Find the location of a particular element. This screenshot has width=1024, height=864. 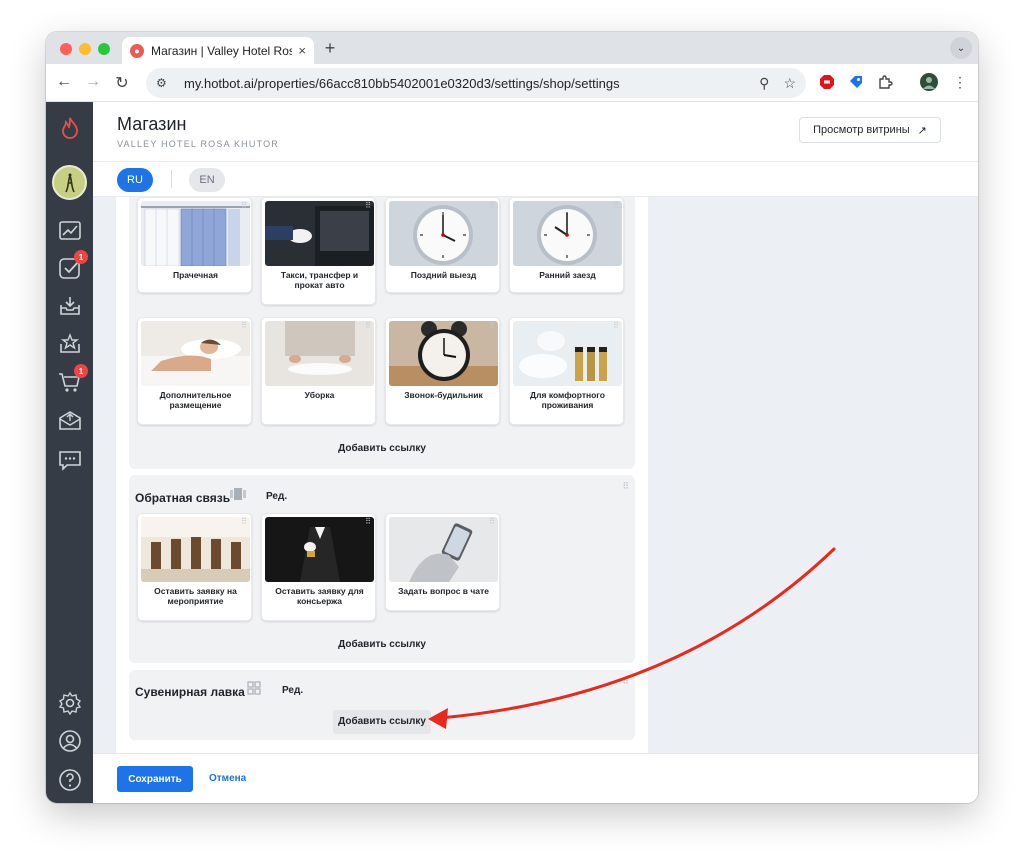

reviews-star-icon is located at coordinates (69, 343).